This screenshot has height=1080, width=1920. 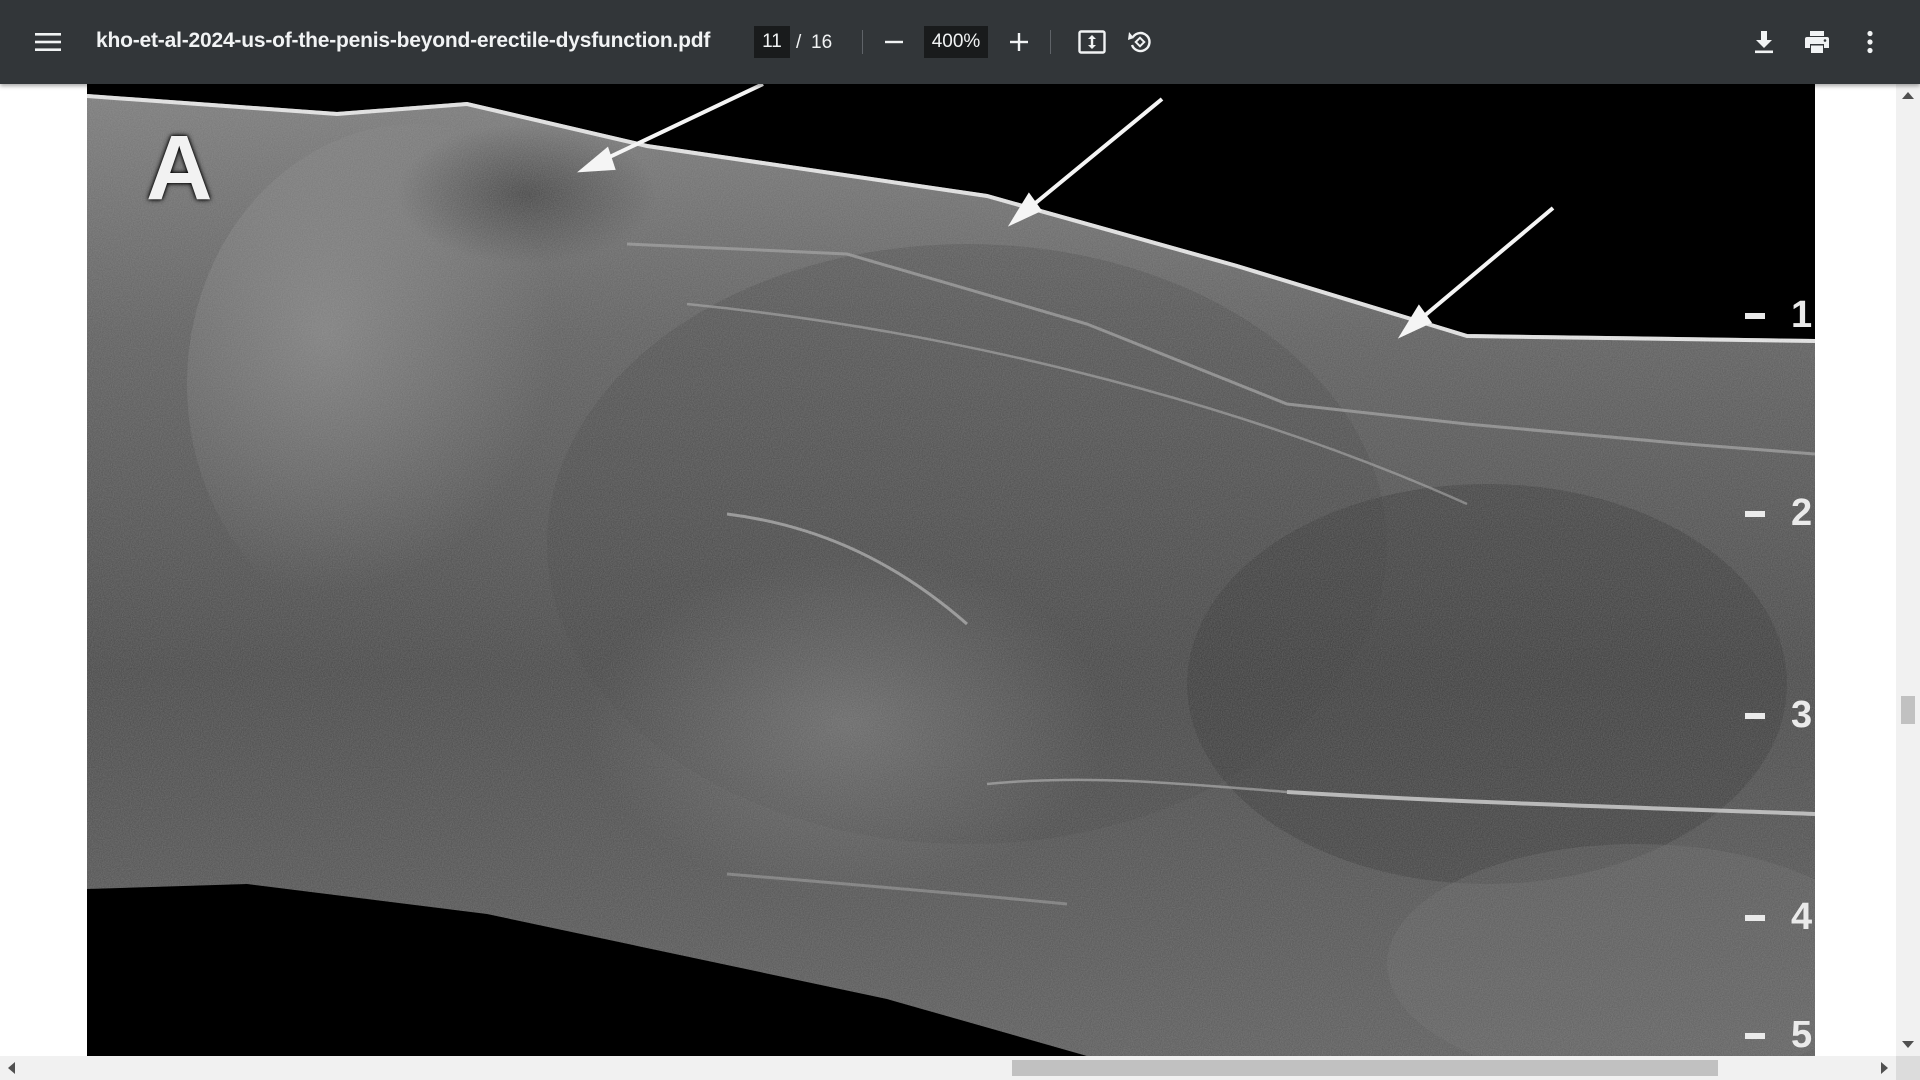 I want to click on scroll-down-arrow-icon, so click(x=1908, y=1044).